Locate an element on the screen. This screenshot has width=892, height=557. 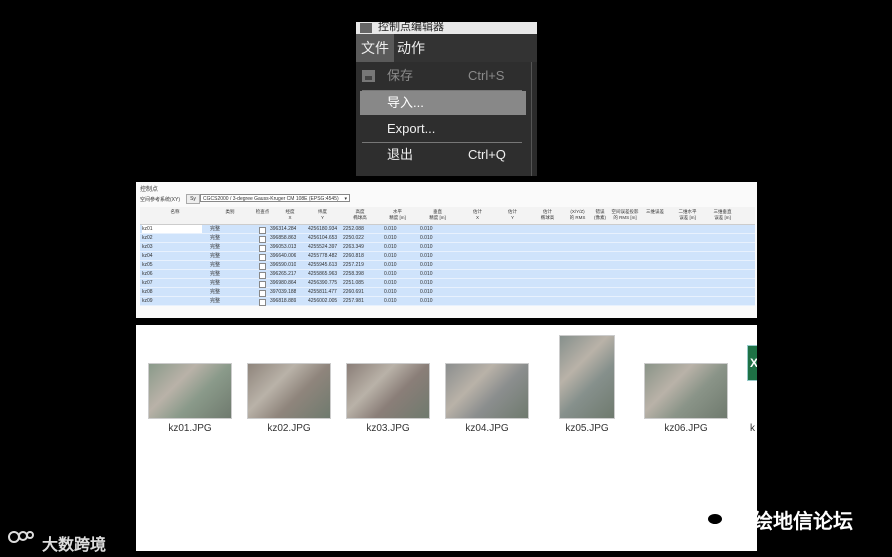
name-cell: kz08 is located at coordinates (172, 292).